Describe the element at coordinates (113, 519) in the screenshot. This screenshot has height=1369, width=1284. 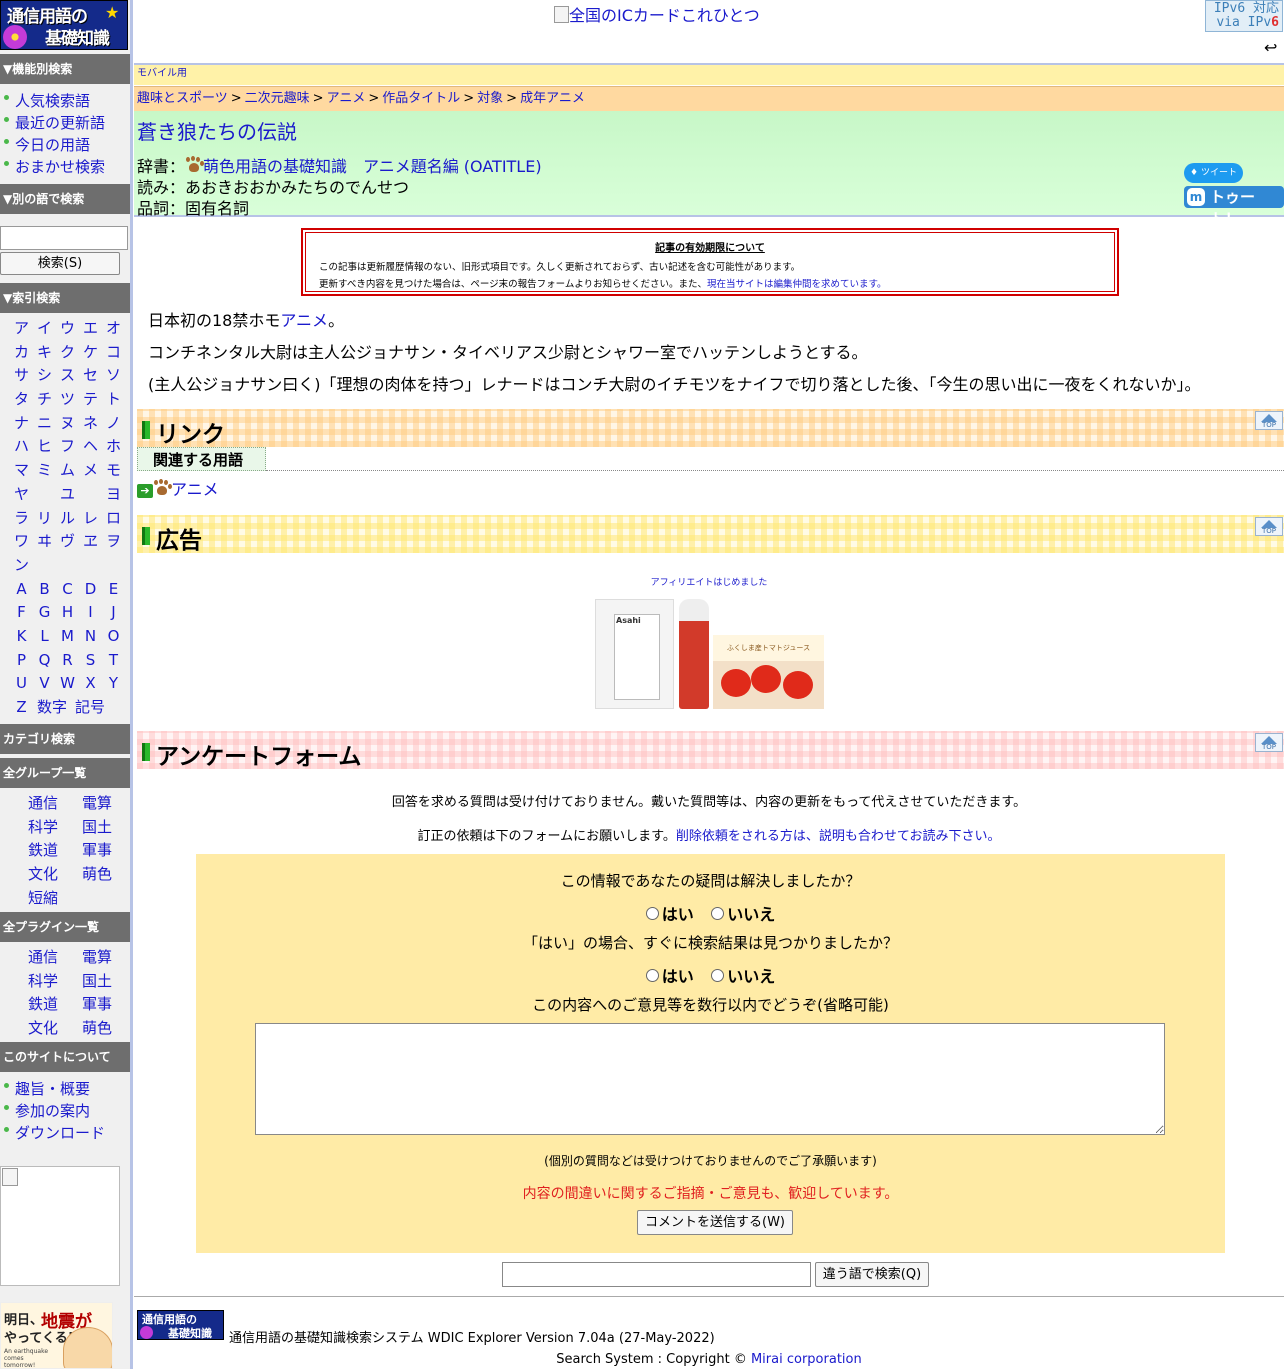
I see `index-letter: ロ` at that location.